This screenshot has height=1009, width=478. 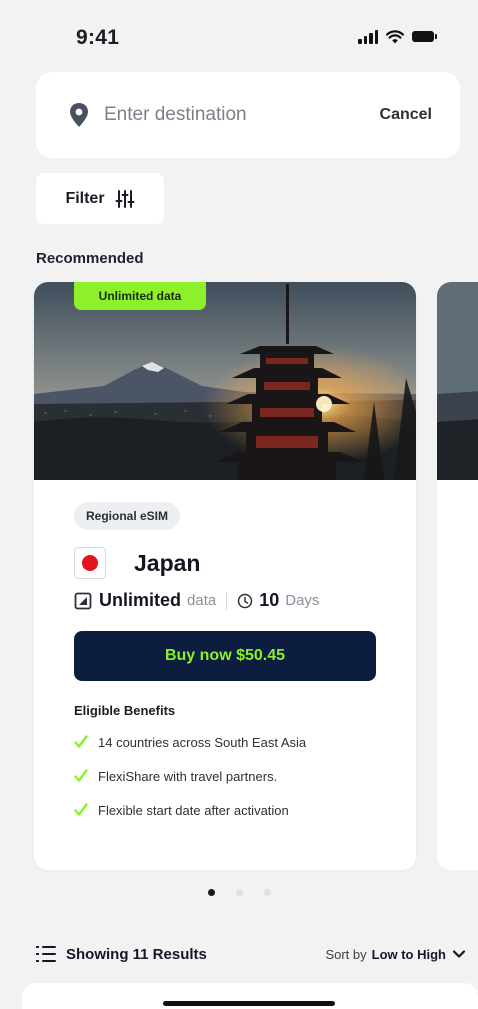 What do you see at coordinates (140, 600) in the screenshot?
I see `data-amount: Unlimited` at bounding box center [140, 600].